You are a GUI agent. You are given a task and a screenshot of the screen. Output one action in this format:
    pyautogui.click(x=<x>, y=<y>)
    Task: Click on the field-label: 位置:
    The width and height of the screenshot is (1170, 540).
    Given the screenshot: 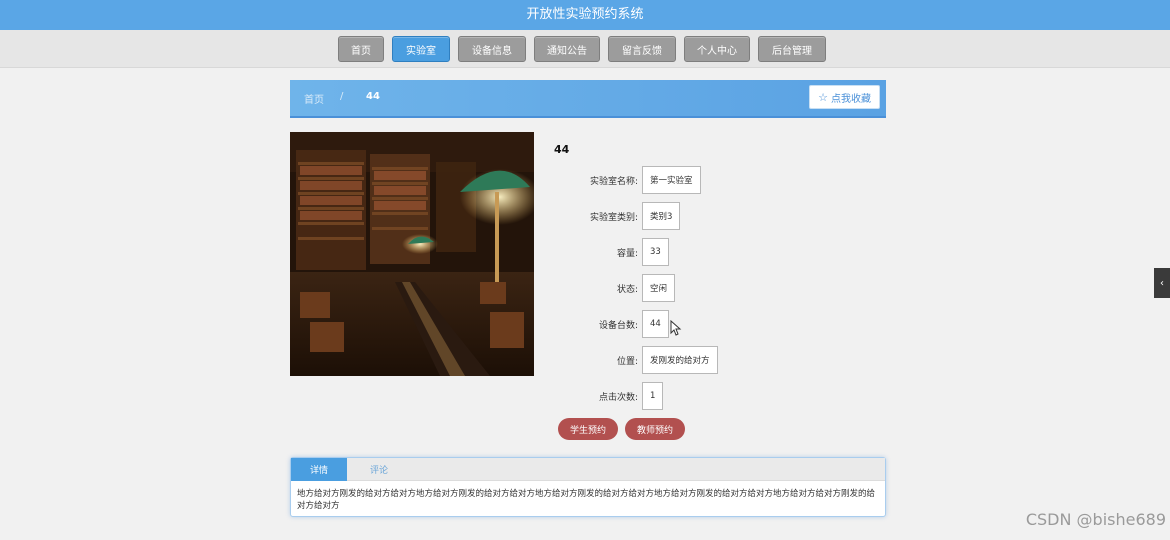 What is the action you would take?
    pyautogui.click(x=627, y=361)
    